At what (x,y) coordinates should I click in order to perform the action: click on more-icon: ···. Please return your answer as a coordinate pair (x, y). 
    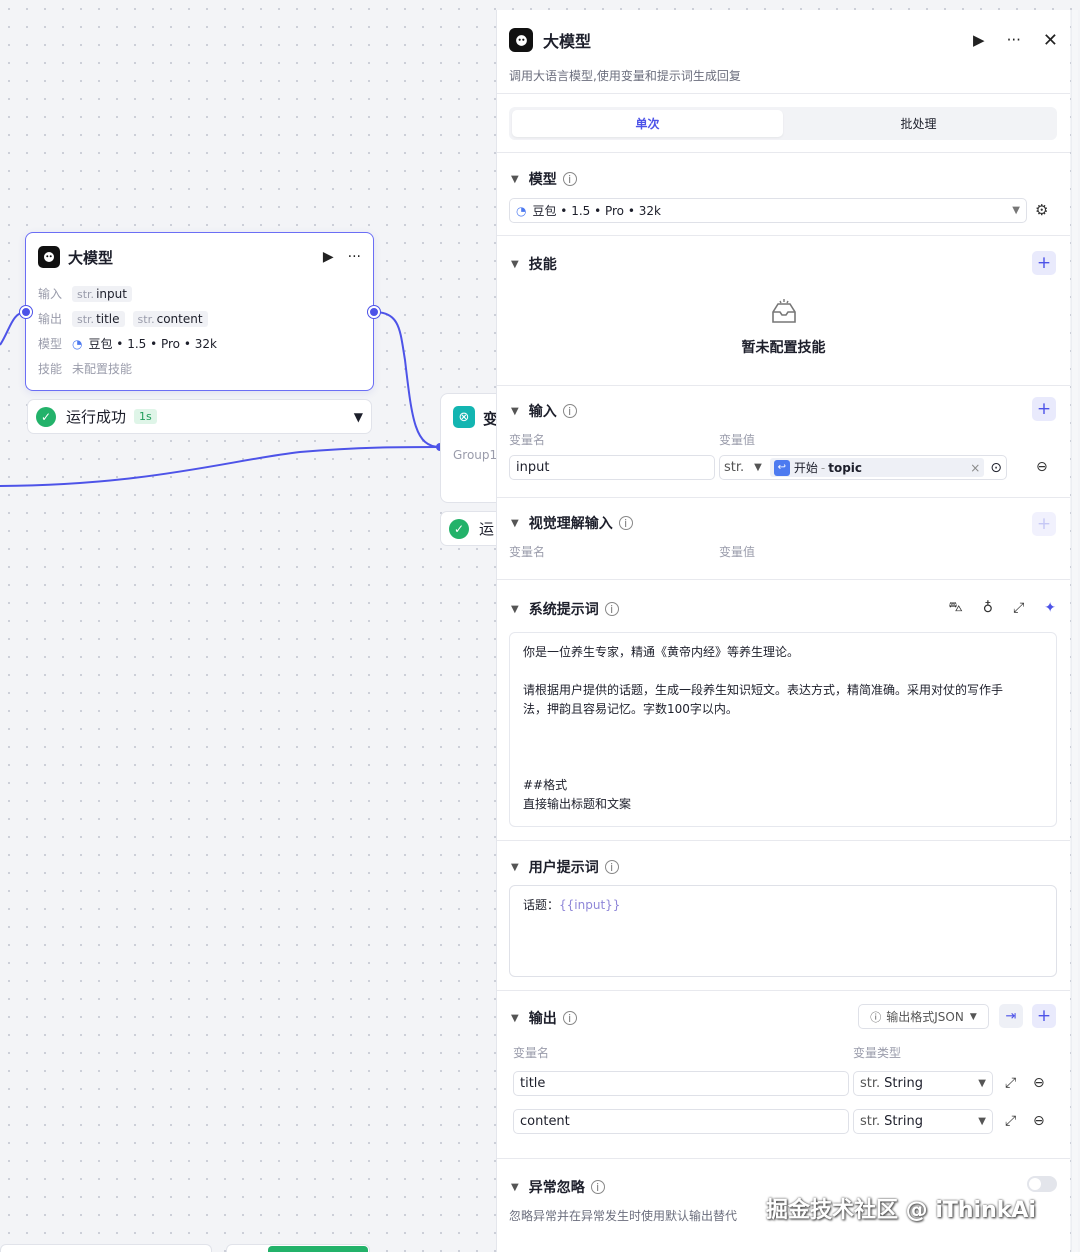
    Looking at the image, I should click on (1014, 40).